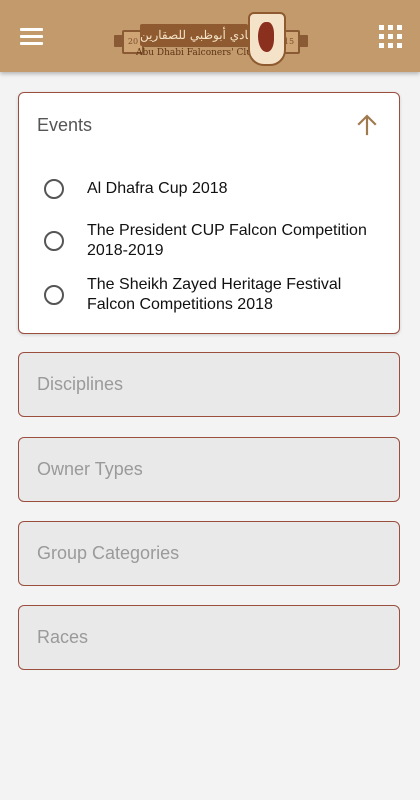  I want to click on races-title: Races, so click(63, 637).